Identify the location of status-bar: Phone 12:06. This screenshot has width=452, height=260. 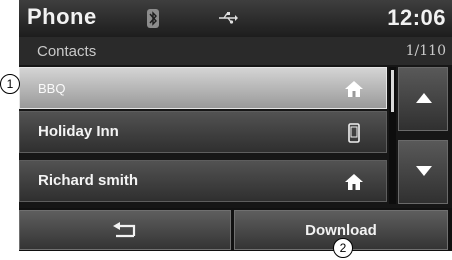
(235, 18).